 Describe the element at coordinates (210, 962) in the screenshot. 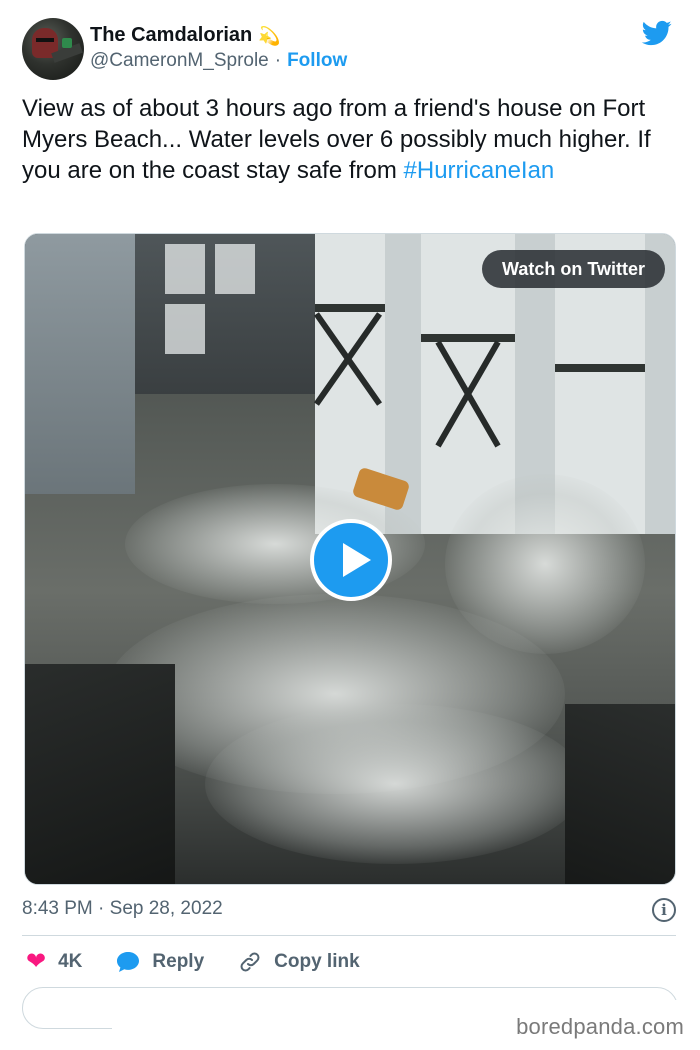

I see `tweet-actions: ❤ 4K Reply Copy link` at that location.